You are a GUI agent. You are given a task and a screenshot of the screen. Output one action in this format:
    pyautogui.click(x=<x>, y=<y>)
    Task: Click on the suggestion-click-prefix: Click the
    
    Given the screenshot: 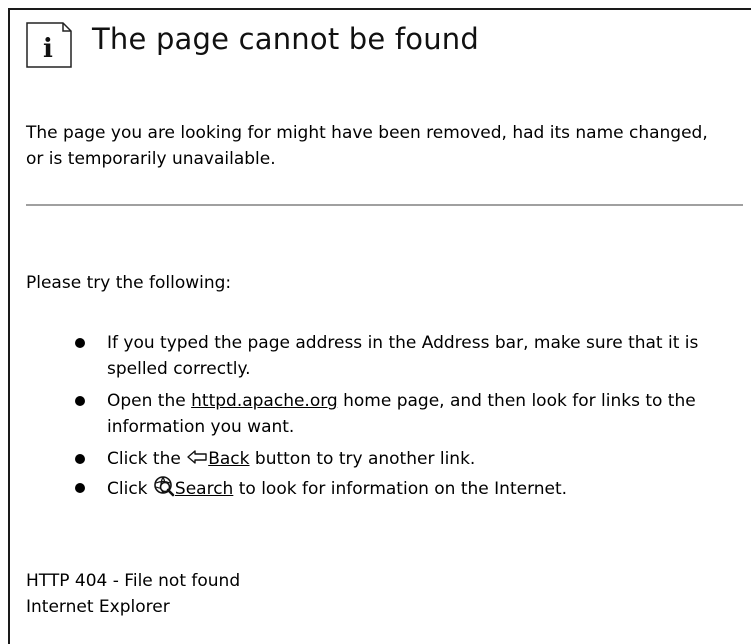 What is the action you would take?
    pyautogui.click(x=147, y=459)
    